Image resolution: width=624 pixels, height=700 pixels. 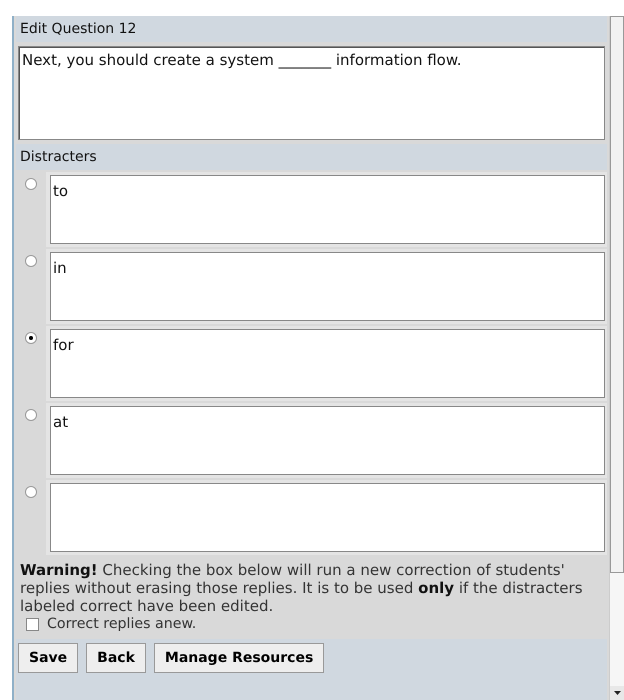 What do you see at coordinates (311, 93) in the screenshot?
I see `question-field: Next, you should create a system _______ information flow.` at bounding box center [311, 93].